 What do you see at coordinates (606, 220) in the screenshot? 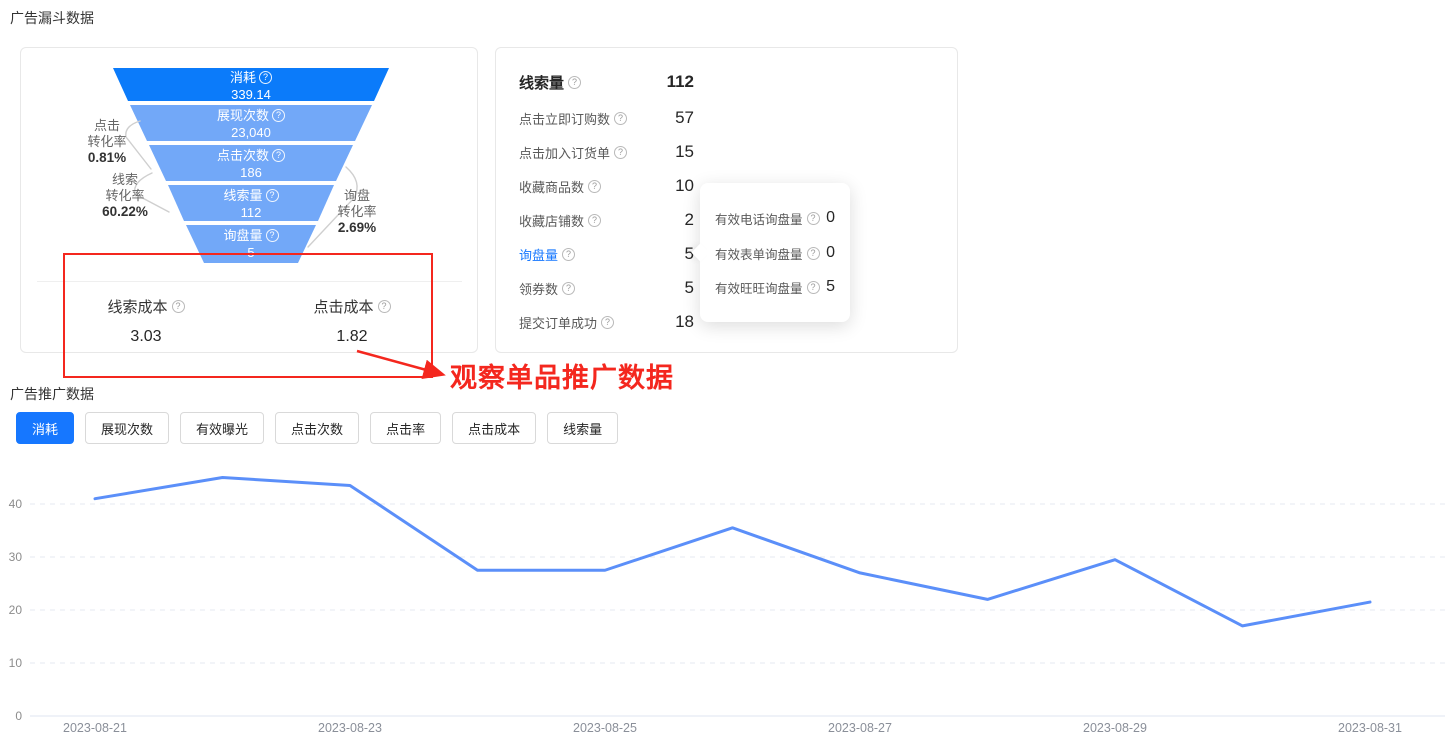
I see `stat-row-fav-shops: 收藏店铺数? 2` at bounding box center [606, 220].